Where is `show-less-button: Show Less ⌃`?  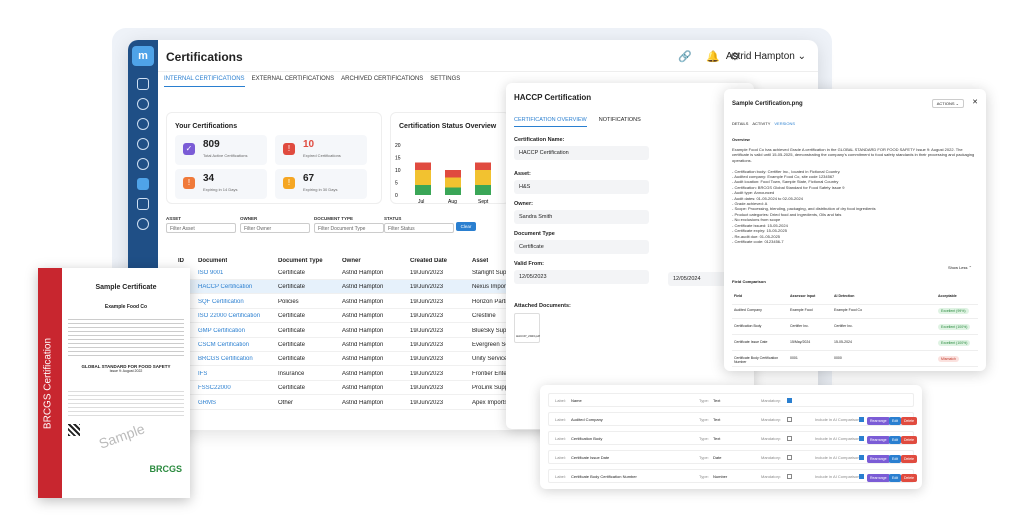
show-less-button: Show Less ⌃ is located at coordinates (960, 267).